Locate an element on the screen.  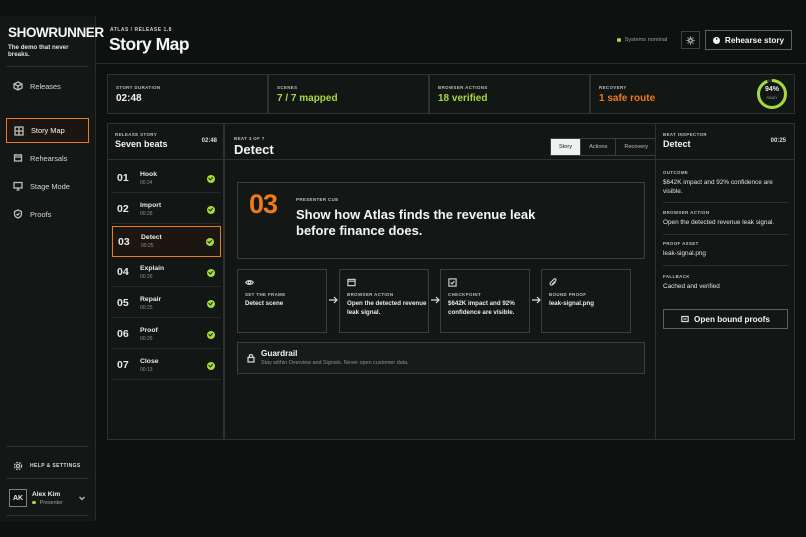
step-text: Open the detected revenue leak signal. is located at coordinates (387, 308).